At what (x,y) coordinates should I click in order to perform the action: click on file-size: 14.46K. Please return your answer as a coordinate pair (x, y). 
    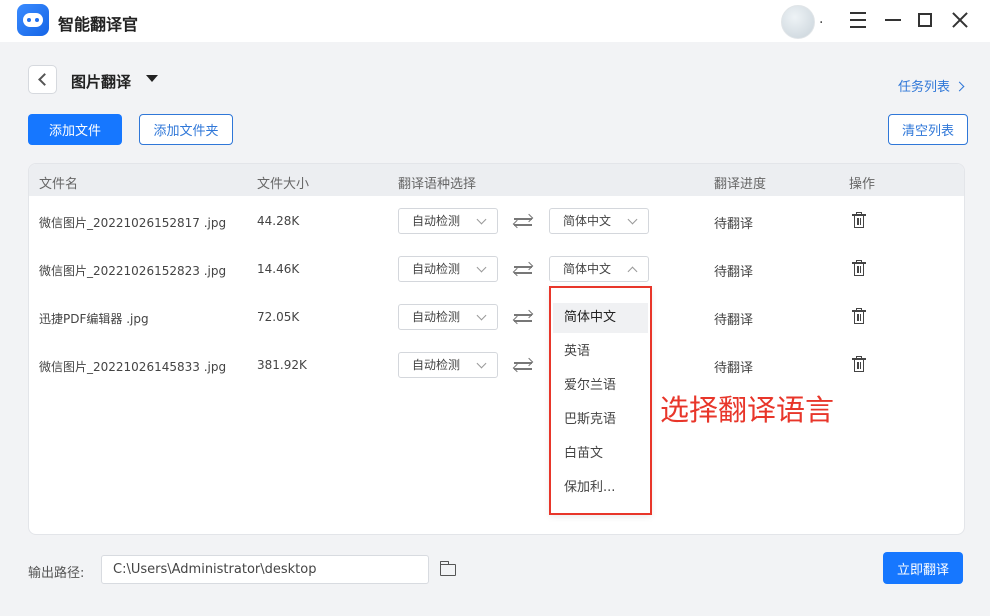
    Looking at the image, I should click on (278, 269).